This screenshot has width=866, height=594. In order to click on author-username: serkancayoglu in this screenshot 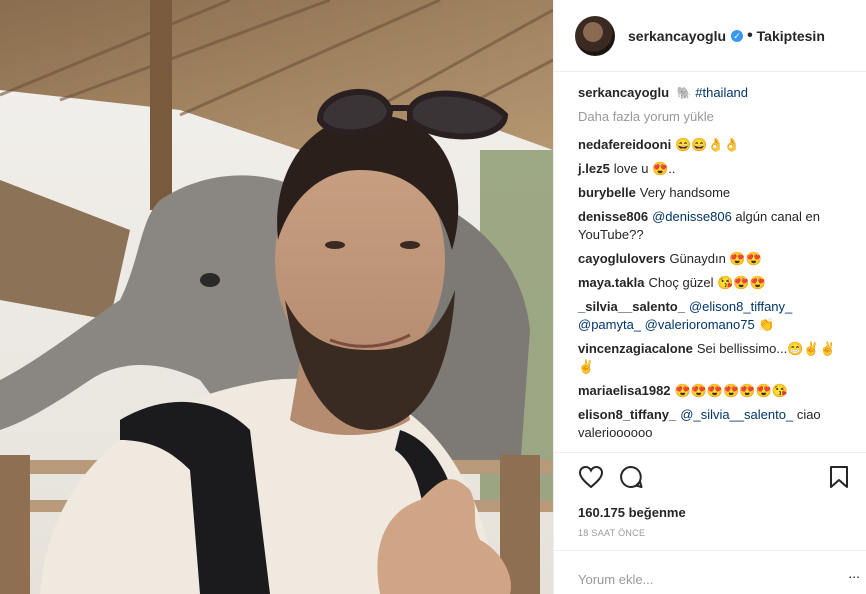, I will do `click(677, 36)`.